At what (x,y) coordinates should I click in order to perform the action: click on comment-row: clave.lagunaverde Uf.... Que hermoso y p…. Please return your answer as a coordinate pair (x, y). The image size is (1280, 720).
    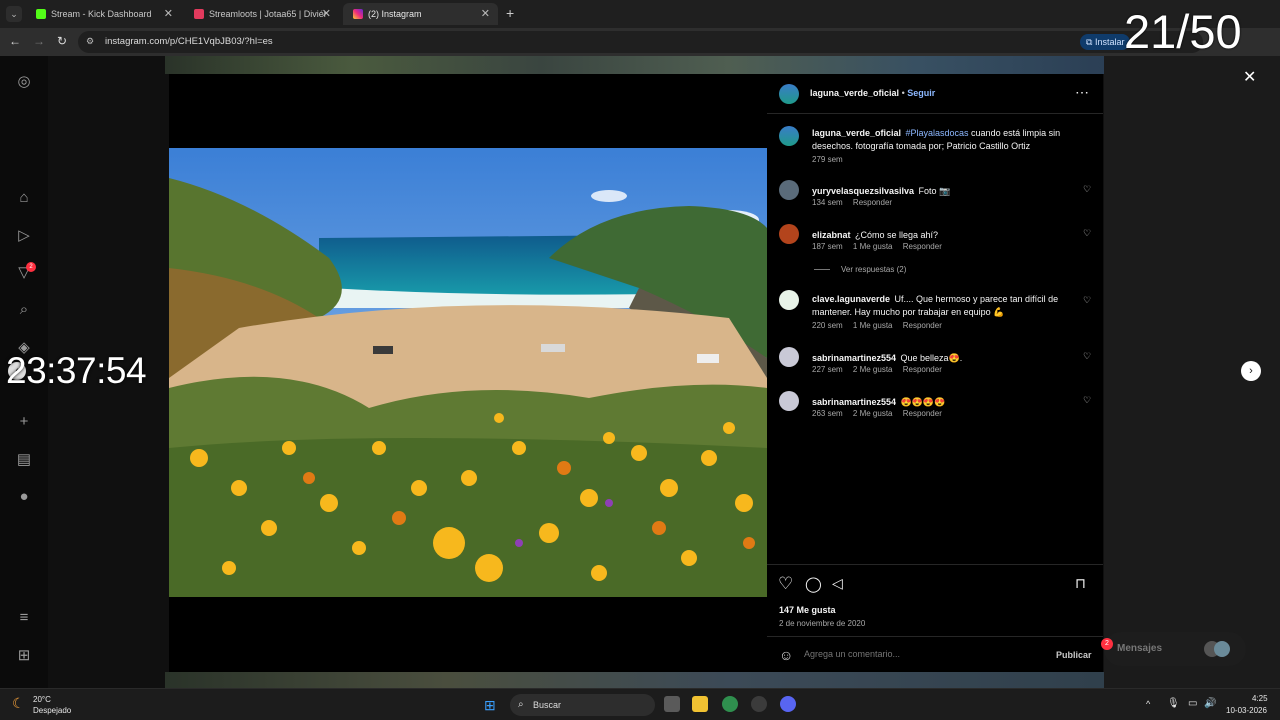
    Looking at the image, I should click on (942, 305).